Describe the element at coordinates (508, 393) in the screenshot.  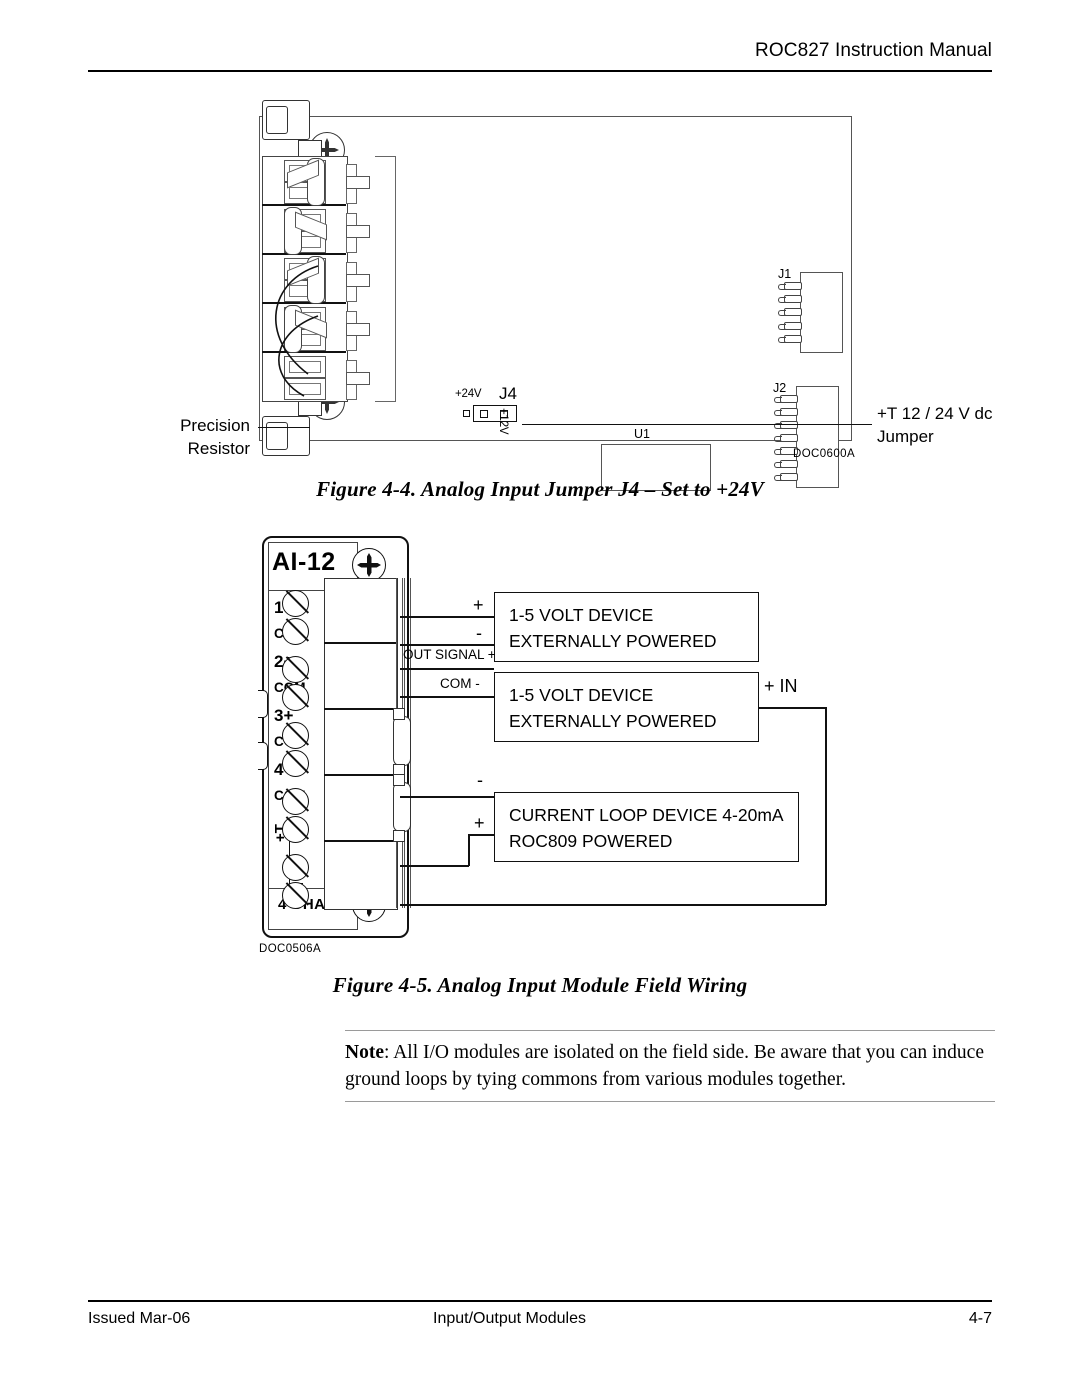
I see `jumper-j4-name-label: J4` at that location.